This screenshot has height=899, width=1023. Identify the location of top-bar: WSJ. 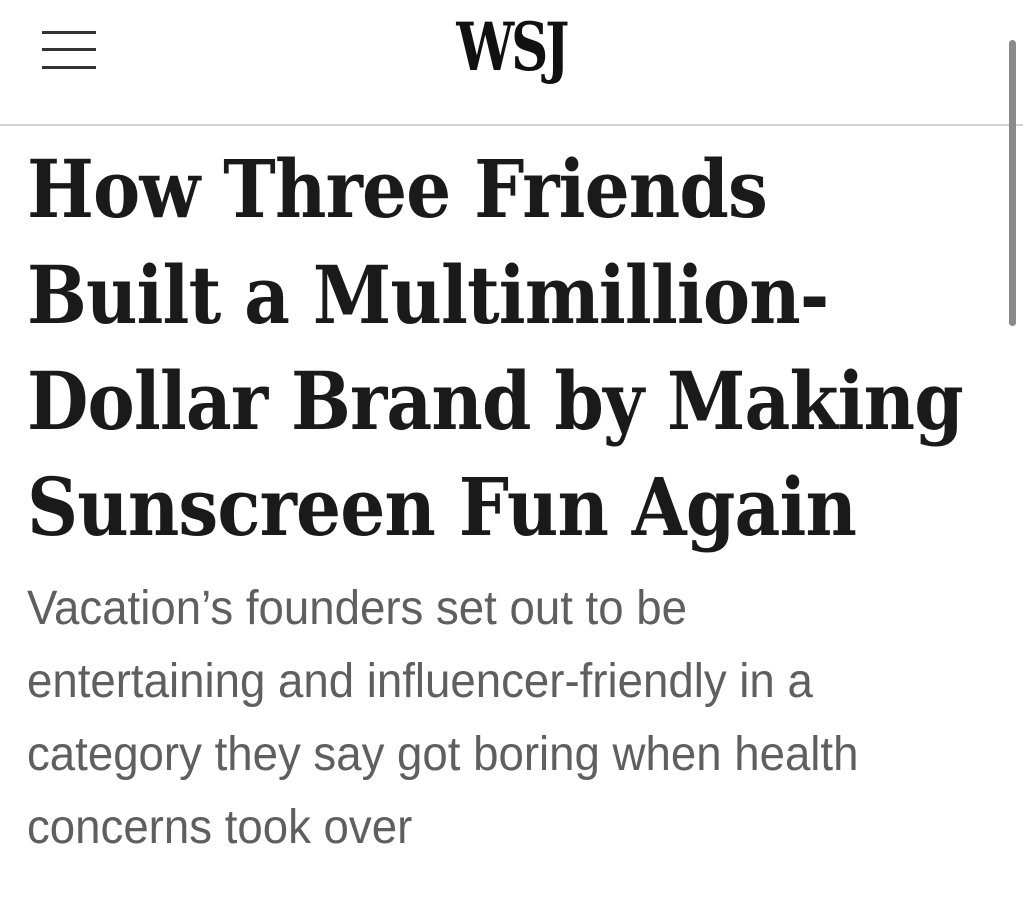
(511, 63).